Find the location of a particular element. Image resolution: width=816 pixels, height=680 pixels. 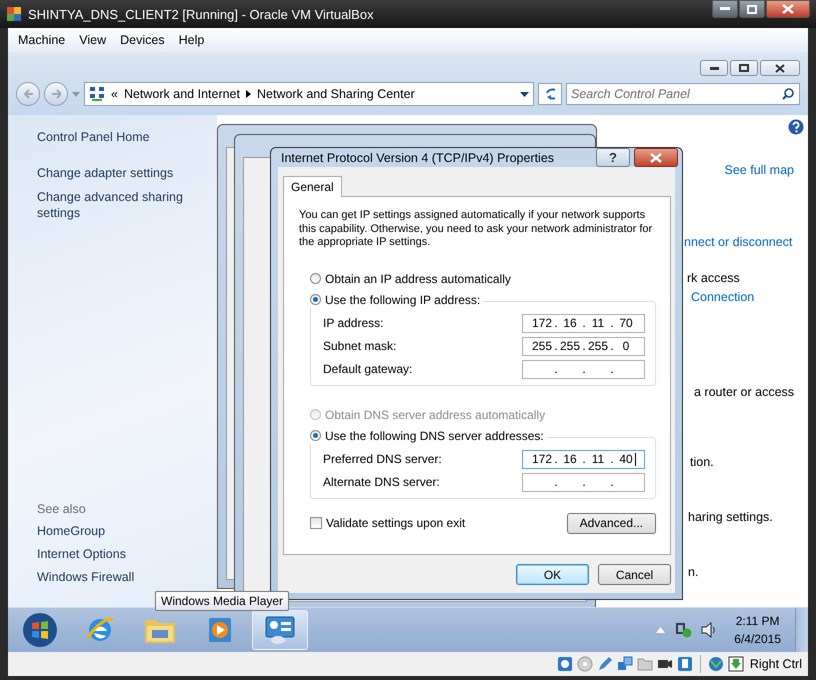

menu-item: Machine is located at coordinates (42, 40).